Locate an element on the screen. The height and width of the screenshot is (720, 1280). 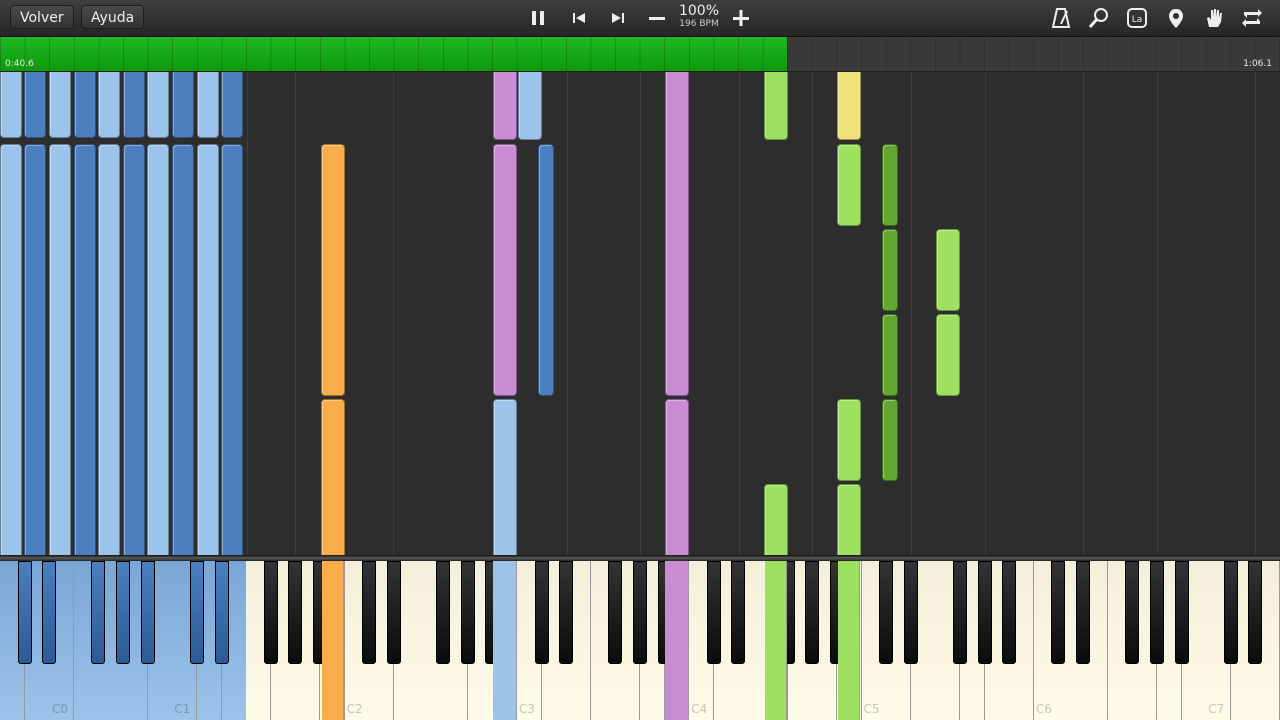
octave-label: C1 is located at coordinates (182, 709).